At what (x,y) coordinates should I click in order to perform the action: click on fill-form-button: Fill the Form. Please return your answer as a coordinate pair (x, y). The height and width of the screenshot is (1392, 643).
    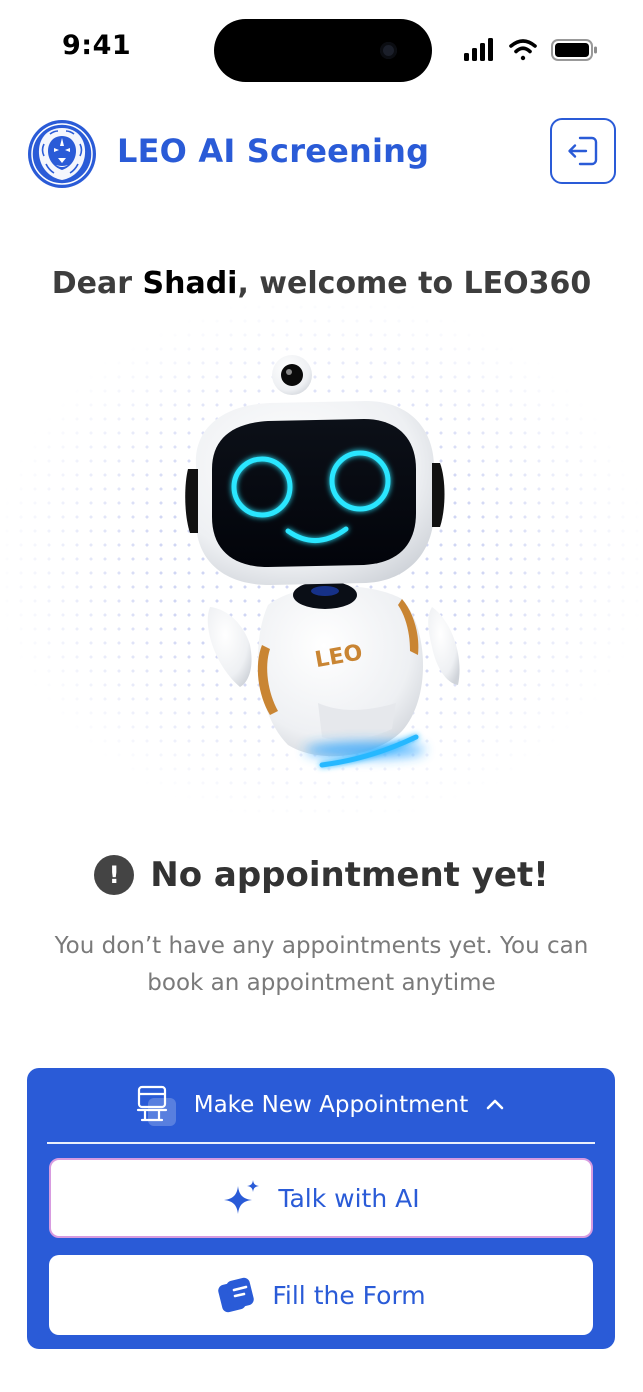
    Looking at the image, I should click on (321, 1295).